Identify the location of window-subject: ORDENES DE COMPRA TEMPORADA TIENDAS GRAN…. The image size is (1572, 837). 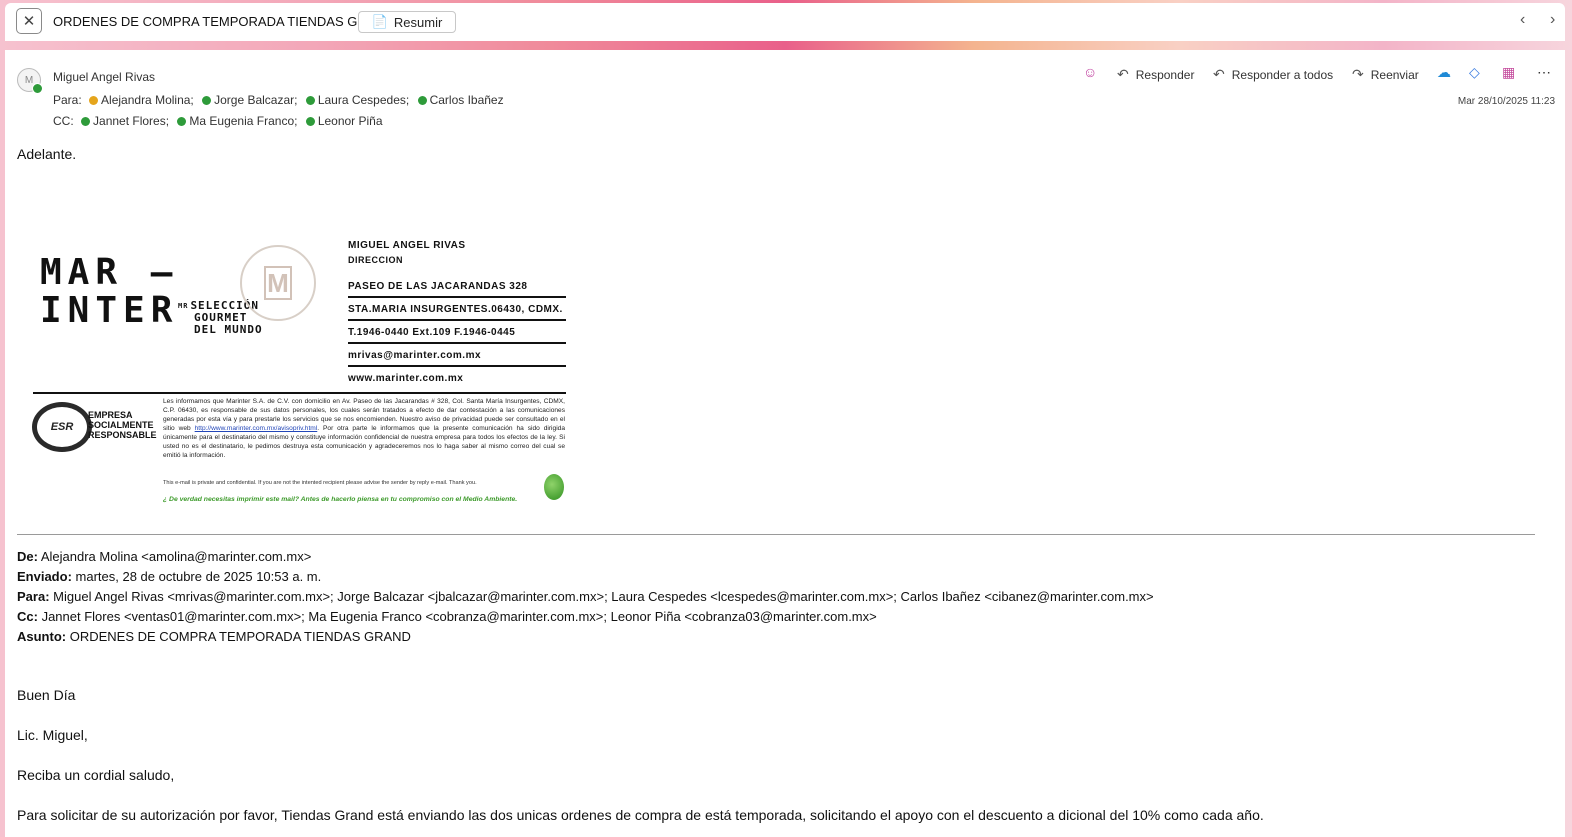
(224, 21).